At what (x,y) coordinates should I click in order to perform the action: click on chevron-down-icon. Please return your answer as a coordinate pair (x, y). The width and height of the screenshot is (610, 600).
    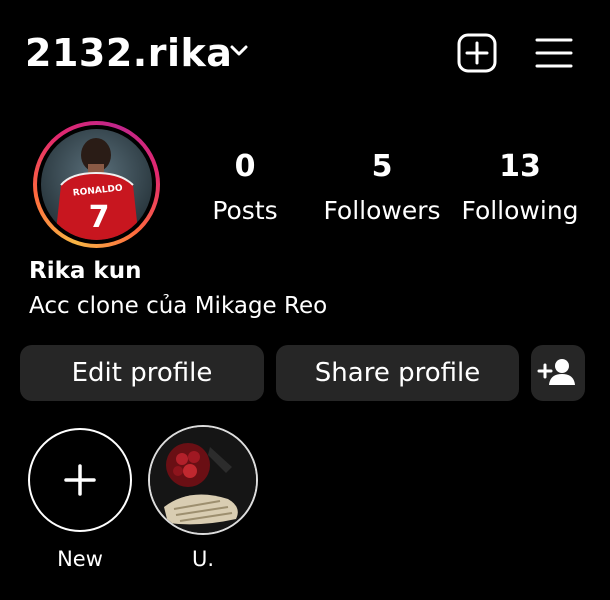
    Looking at the image, I should click on (239, 51).